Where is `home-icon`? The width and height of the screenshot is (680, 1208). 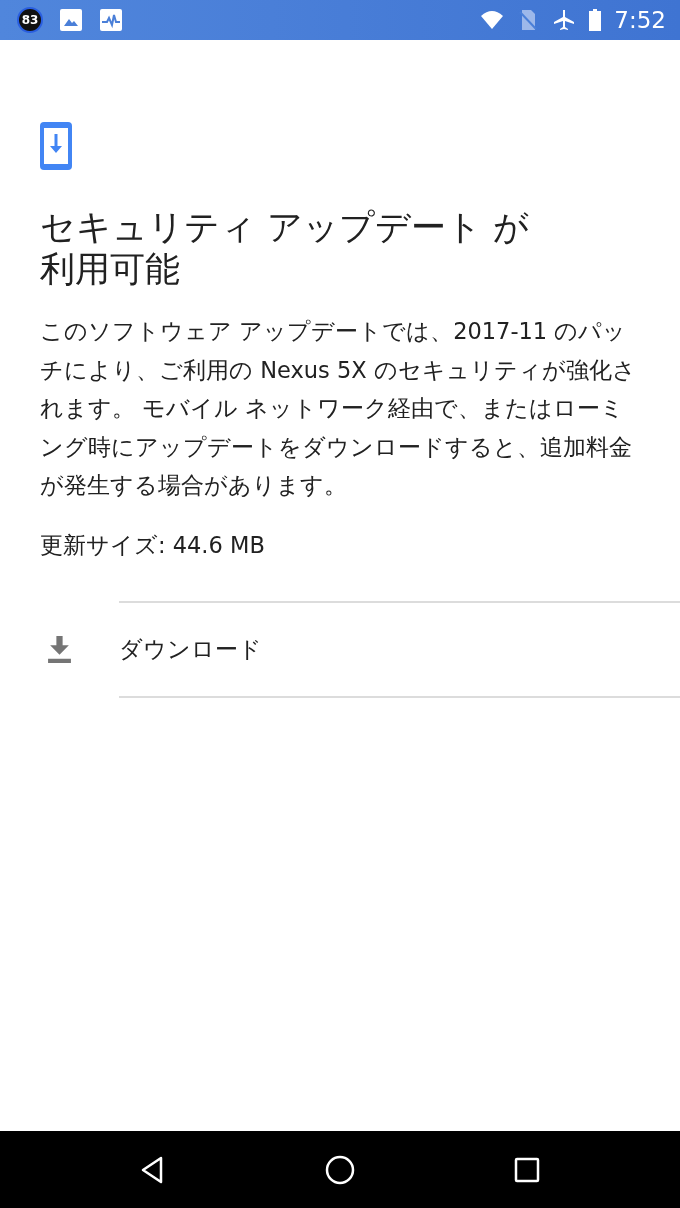
home-icon is located at coordinates (340, 1169).